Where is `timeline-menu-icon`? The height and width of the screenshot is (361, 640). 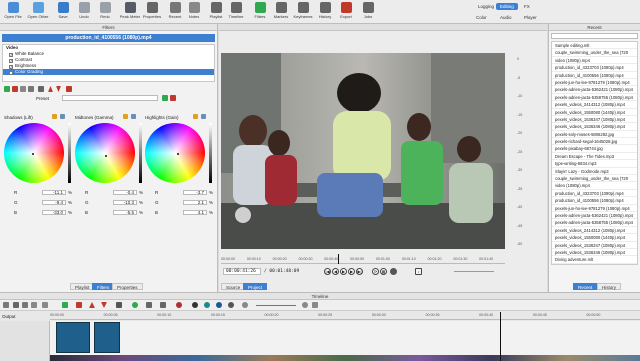
timeline-menu-icon is located at coordinates (6, 305).